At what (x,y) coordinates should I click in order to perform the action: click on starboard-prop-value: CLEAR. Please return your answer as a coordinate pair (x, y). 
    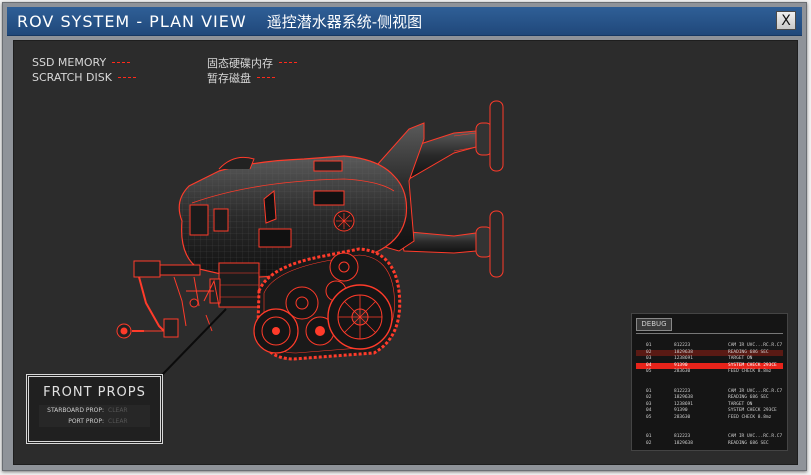
    Looking at the image, I should click on (118, 410).